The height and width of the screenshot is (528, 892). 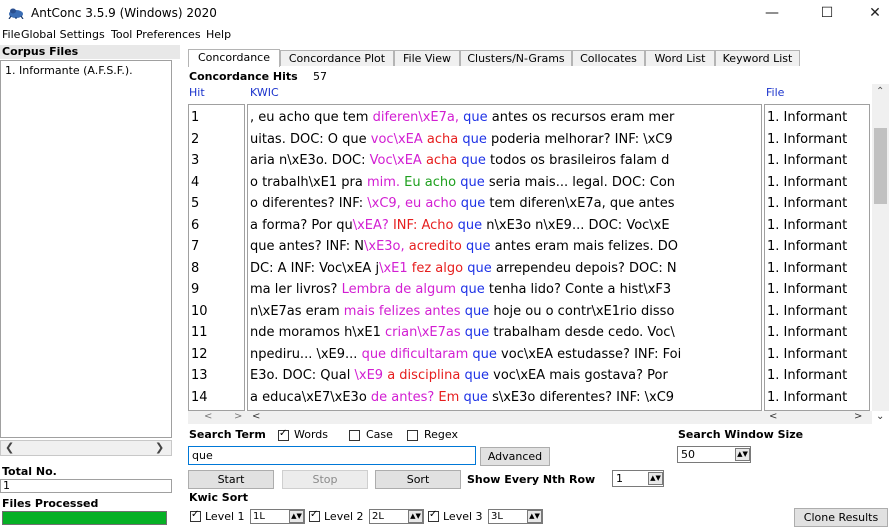 What do you see at coordinates (314, 515) in the screenshot?
I see `level2-checkbox: ✓` at bounding box center [314, 515].